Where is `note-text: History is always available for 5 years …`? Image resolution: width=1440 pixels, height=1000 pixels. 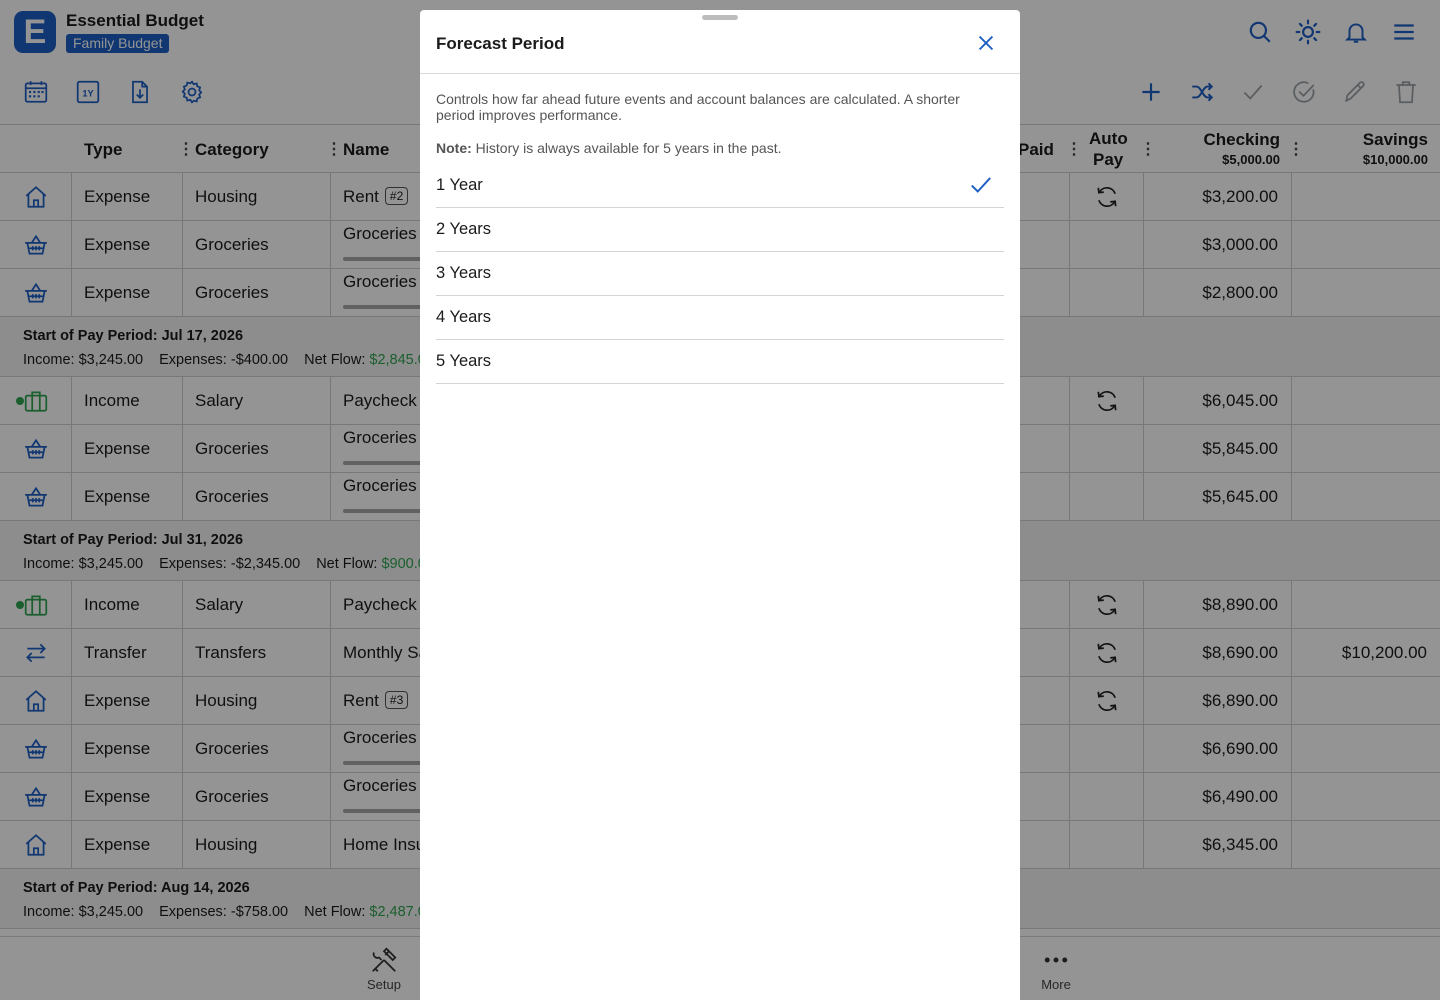 note-text: History is always available for 5 years … is located at coordinates (628, 148).